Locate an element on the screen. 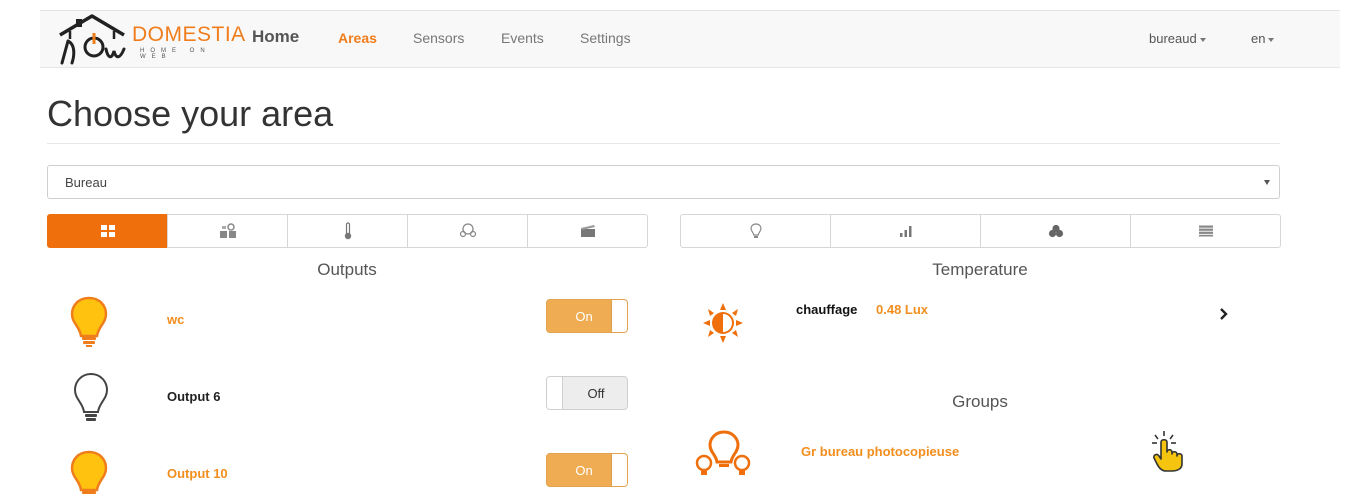  language-menu: en is located at coordinates (1263, 38).